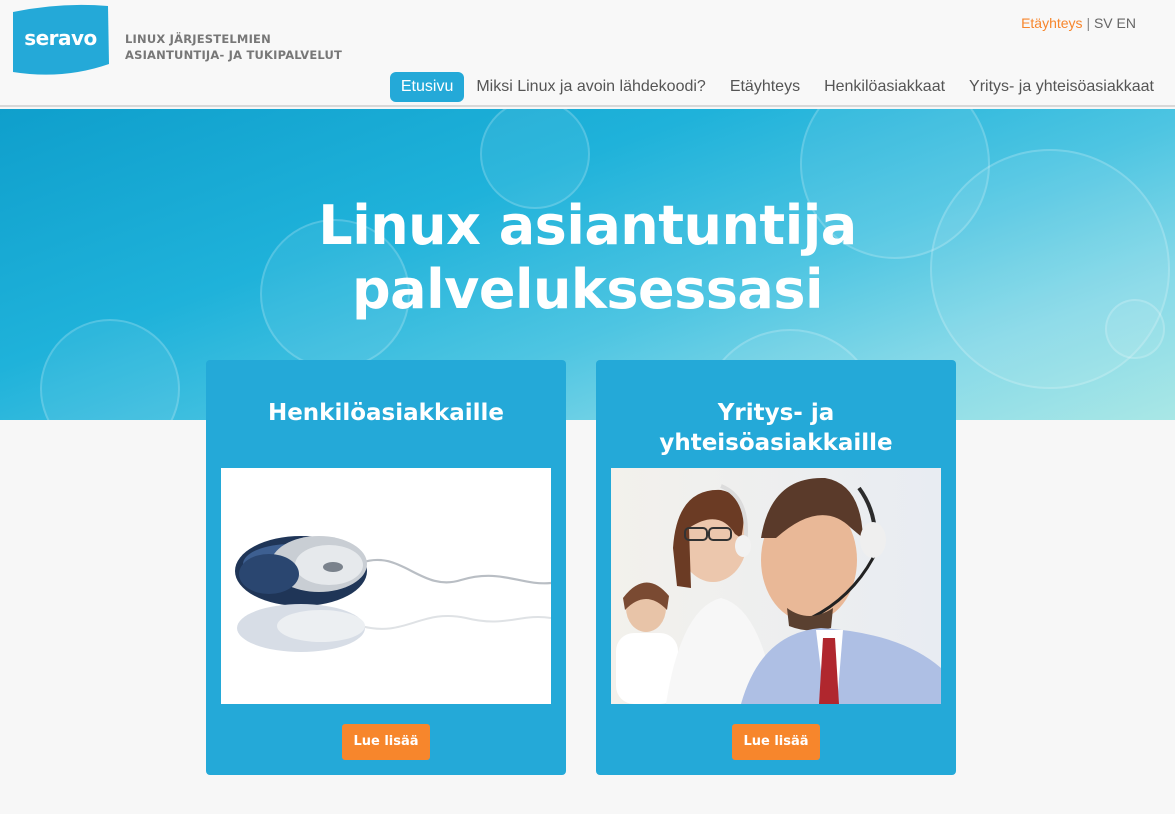  What do you see at coordinates (234, 55) in the screenshot?
I see `tagline-line2: ASIANTUNTIJA- JA TUKIPALVELUT` at bounding box center [234, 55].